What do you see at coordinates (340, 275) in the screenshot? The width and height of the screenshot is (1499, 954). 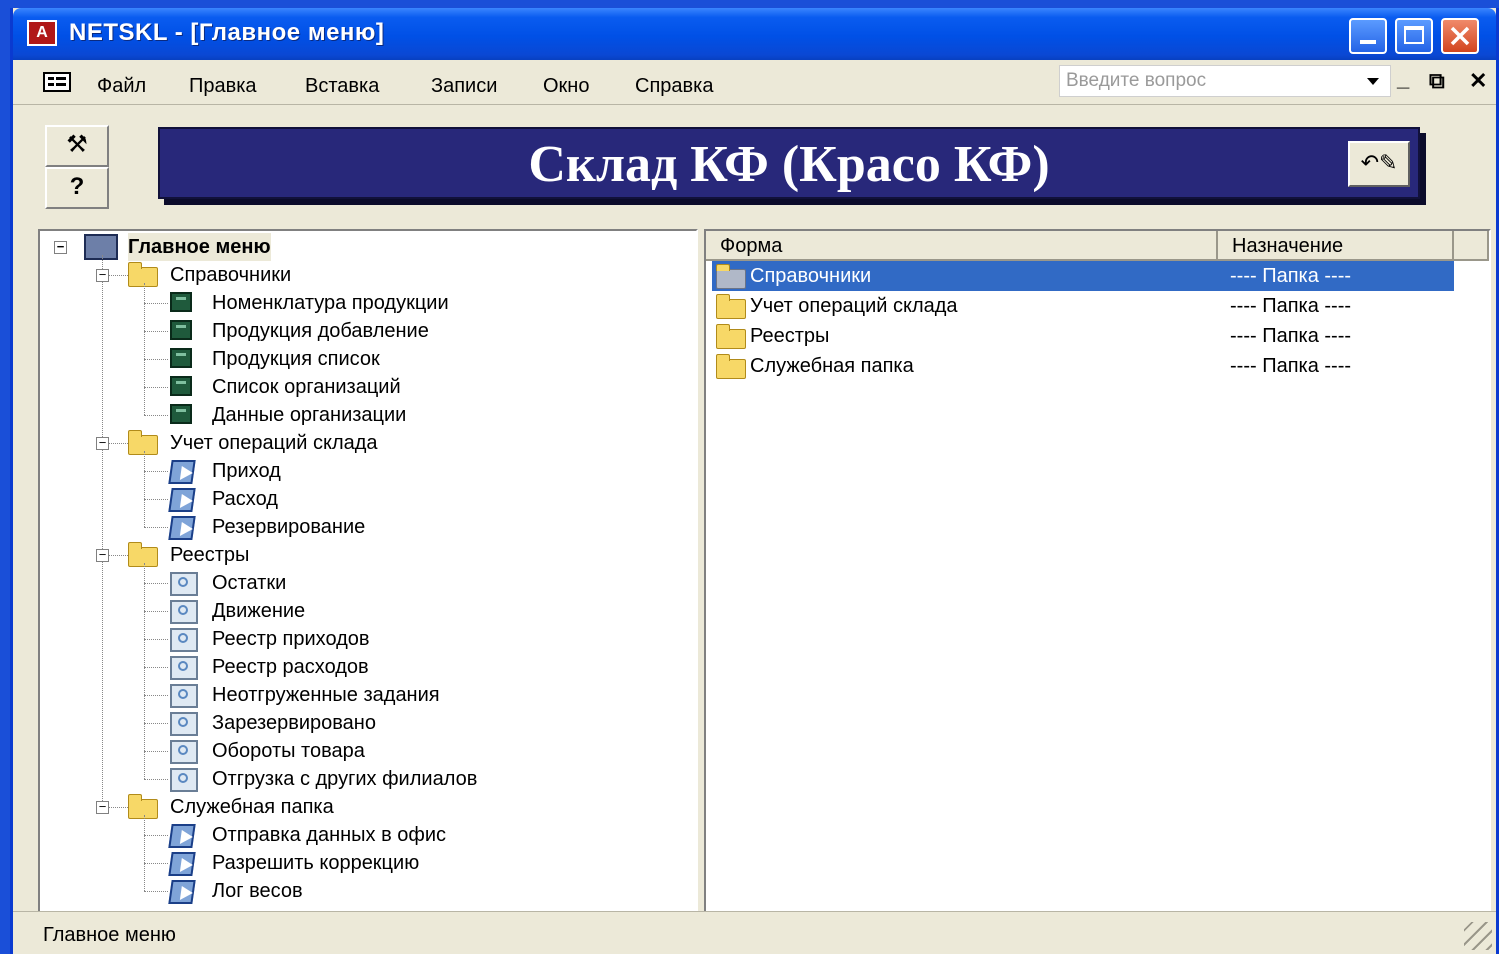 I see `tree-folder: − Справочники` at bounding box center [340, 275].